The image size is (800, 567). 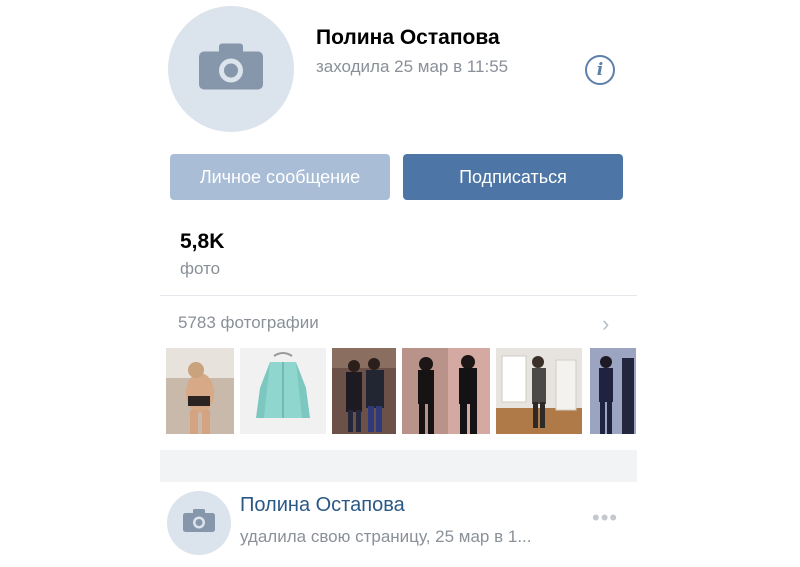 What do you see at coordinates (202, 242) in the screenshot?
I see `photos-count-value: 5,8K` at bounding box center [202, 242].